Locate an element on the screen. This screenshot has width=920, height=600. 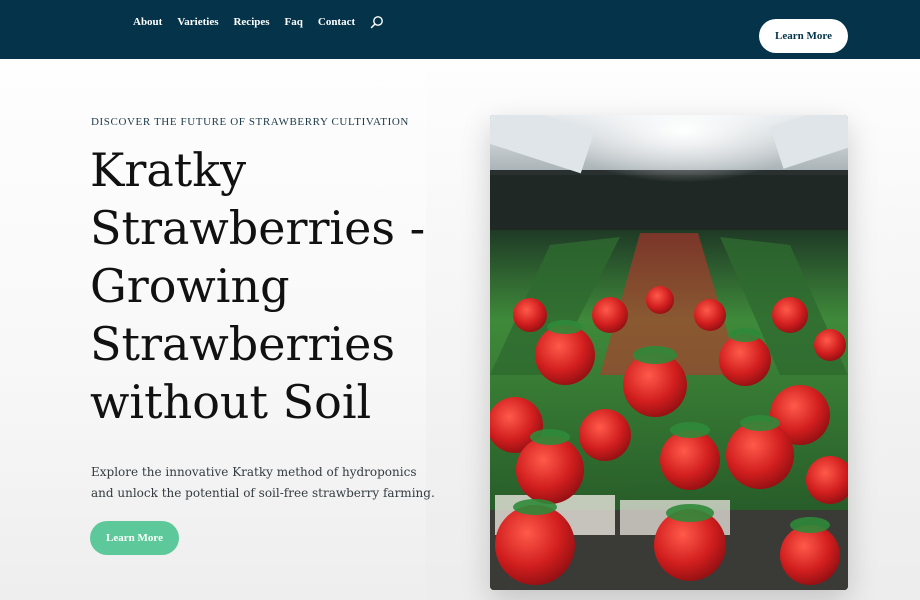
nav-links: About Varieties Recipes Faq Contact is located at coordinates (258, 22).